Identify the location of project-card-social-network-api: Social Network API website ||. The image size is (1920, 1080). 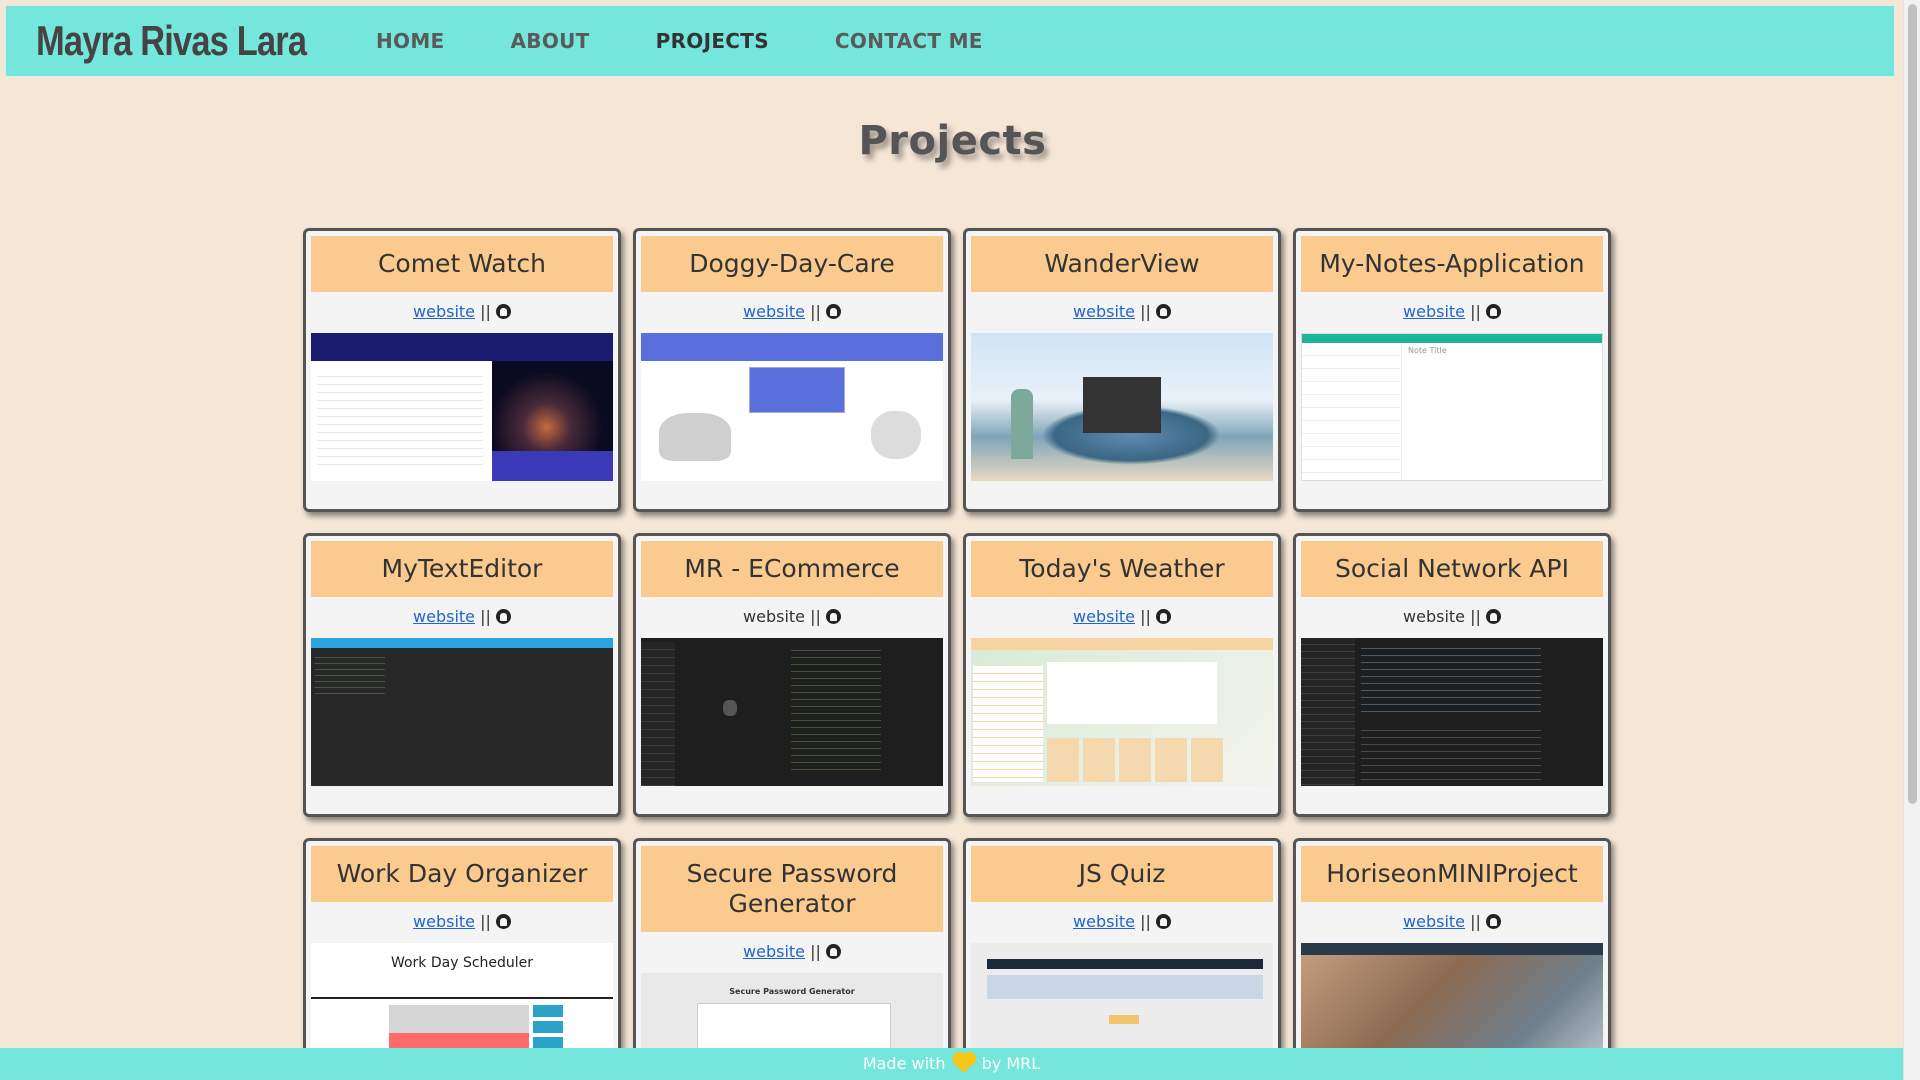
(1452, 675).